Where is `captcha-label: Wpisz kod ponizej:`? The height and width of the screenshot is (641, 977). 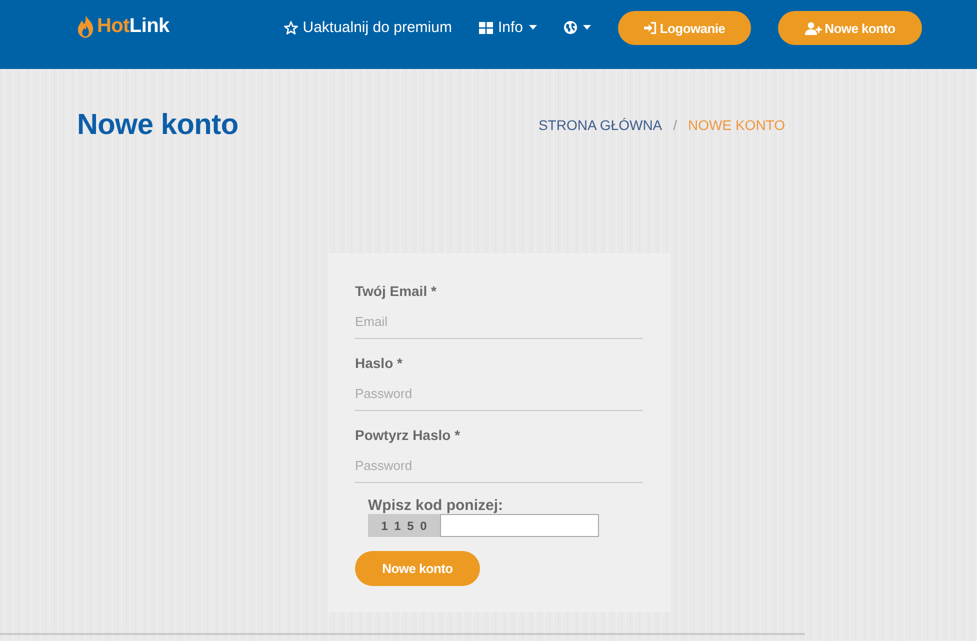 captcha-label: Wpisz kod ponizej: is located at coordinates (436, 505).